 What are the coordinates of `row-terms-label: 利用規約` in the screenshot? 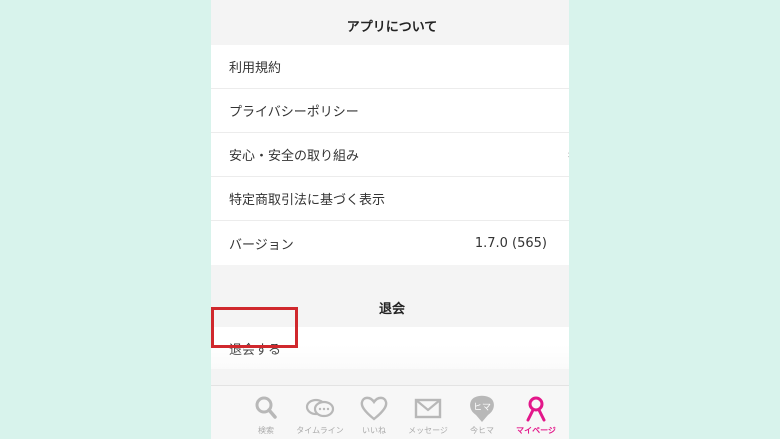 It's located at (255, 68).